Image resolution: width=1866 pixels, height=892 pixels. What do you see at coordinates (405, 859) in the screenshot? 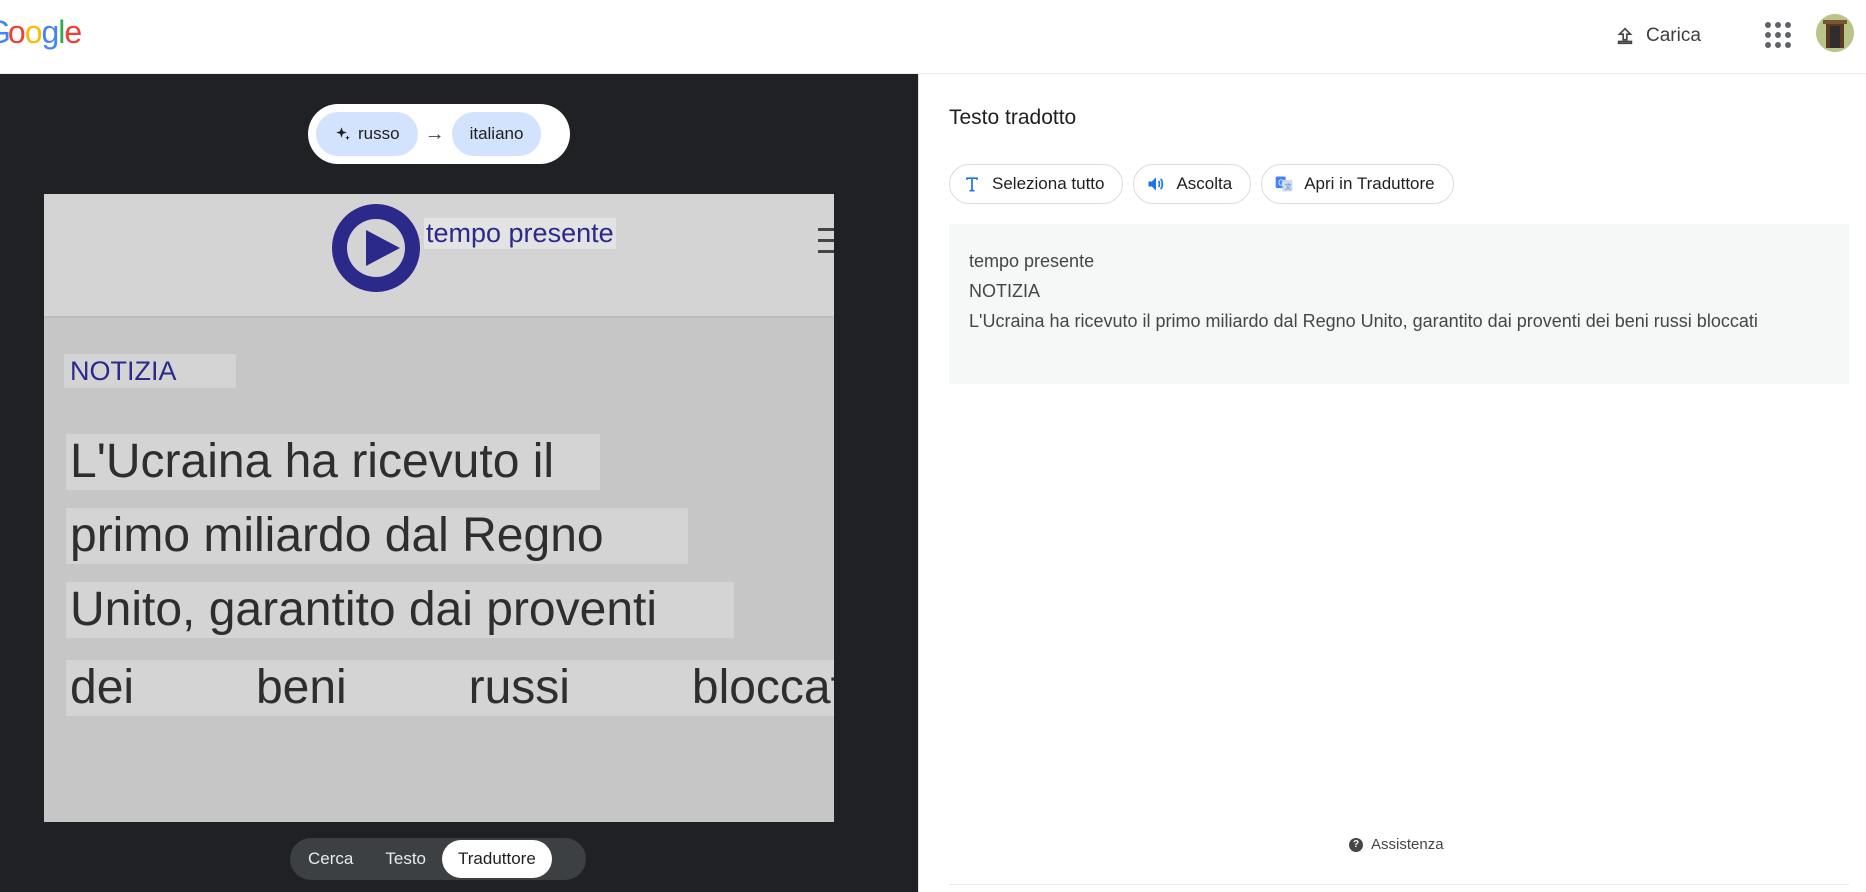
I see `mode-testo: Testo` at bounding box center [405, 859].